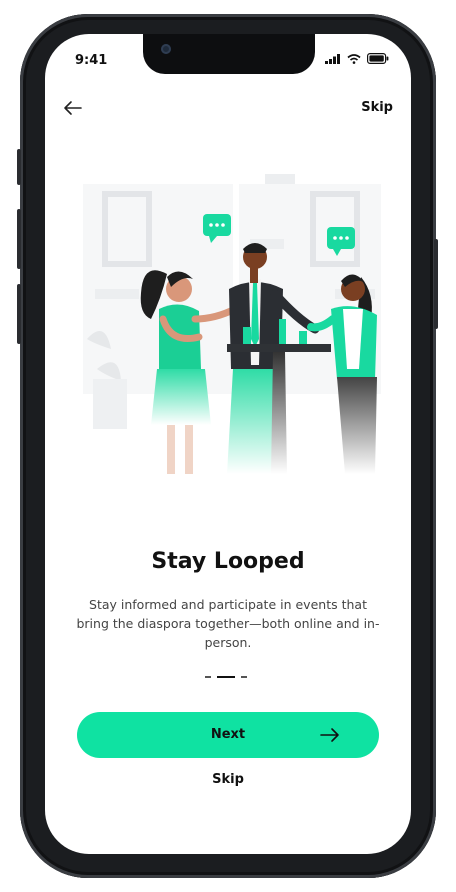 The width and height of the screenshot is (456, 892). What do you see at coordinates (19, 239) in the screenshot?
I see `volume-up-button` at bounding box center [19, 239].